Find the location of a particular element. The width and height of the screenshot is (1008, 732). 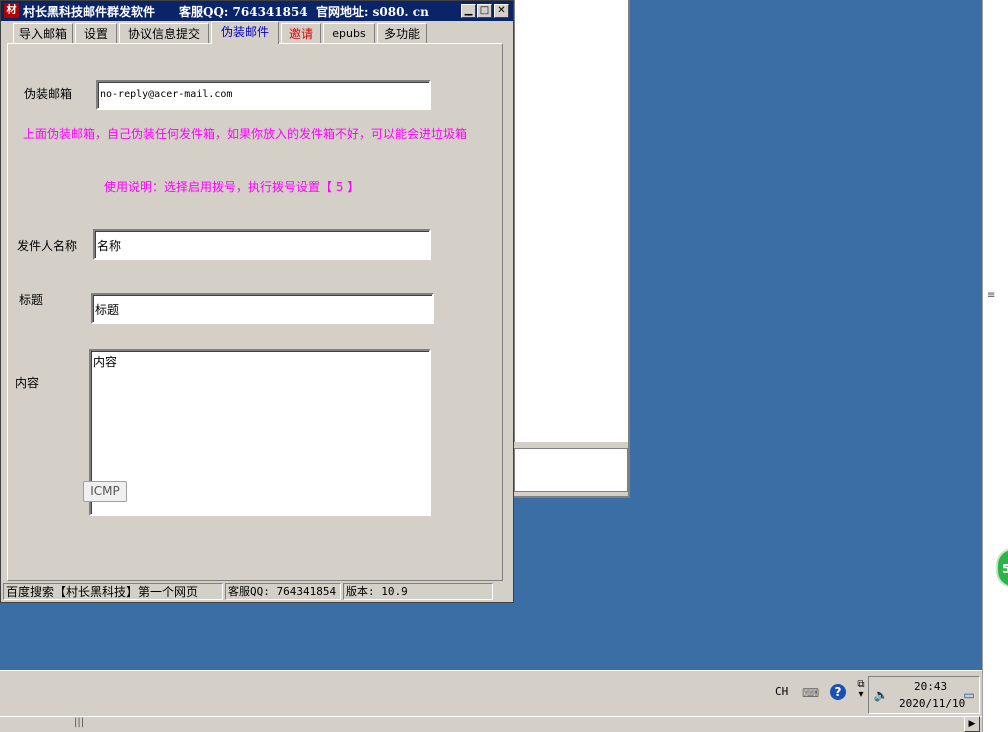

title-site: 官网地址: s080. cn is located at coordinates (372, 12).